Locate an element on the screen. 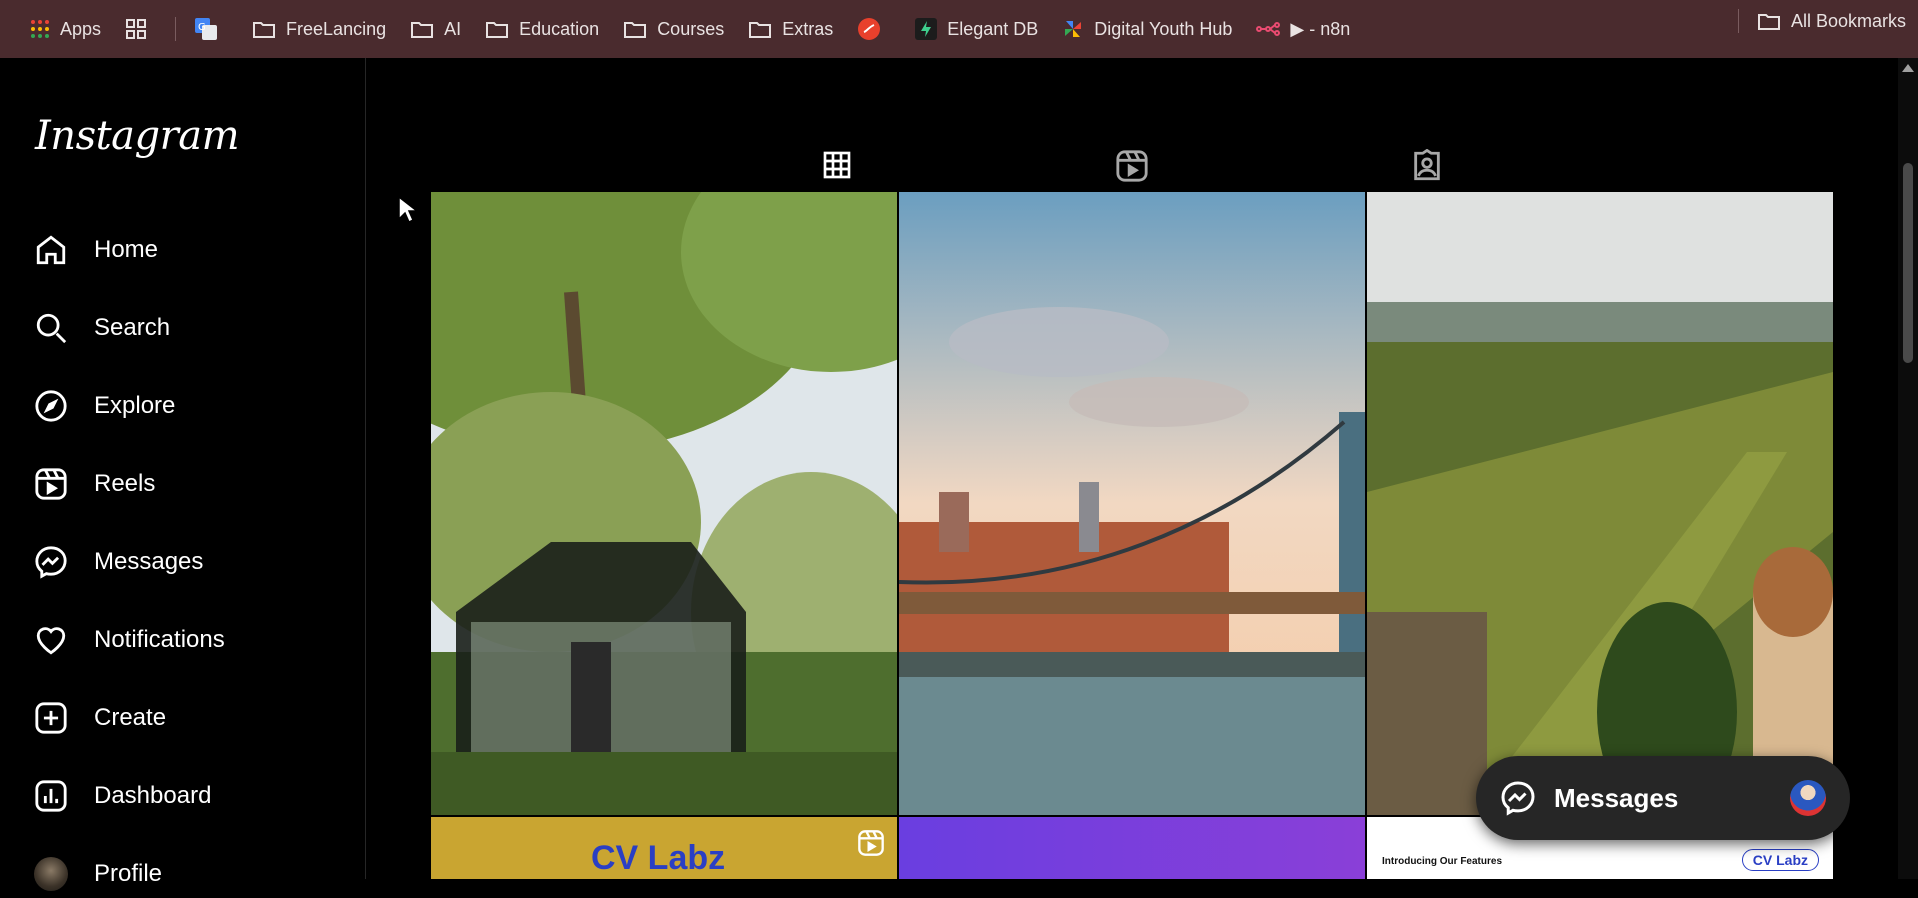  bookmark-label: Extras is located at coordinates (808, 28).